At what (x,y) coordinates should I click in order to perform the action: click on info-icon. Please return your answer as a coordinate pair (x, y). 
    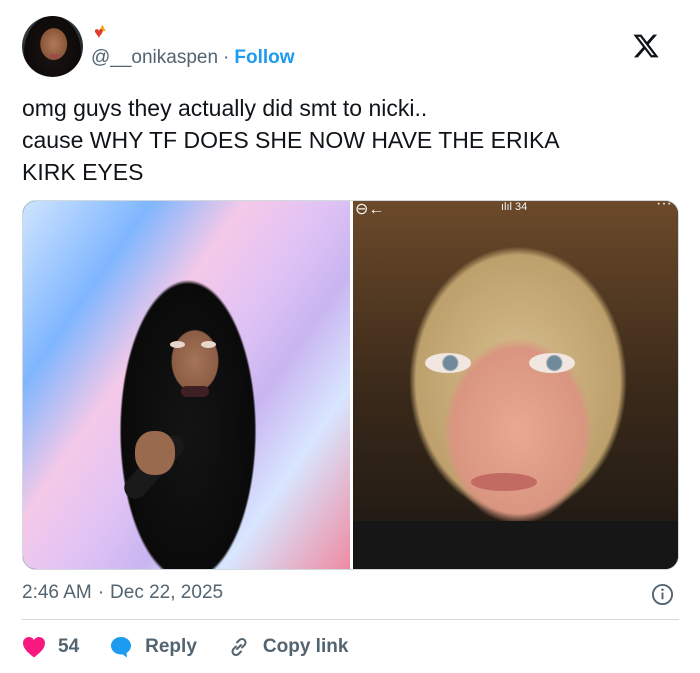
    Looking at the image, I should click on (662, 594).